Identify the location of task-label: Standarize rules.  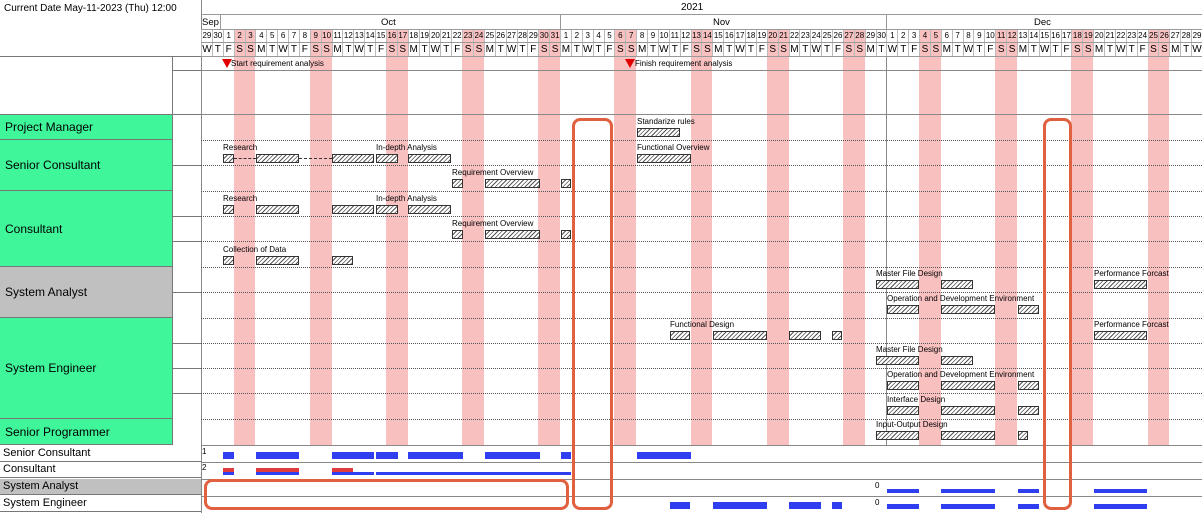
(666, 121).